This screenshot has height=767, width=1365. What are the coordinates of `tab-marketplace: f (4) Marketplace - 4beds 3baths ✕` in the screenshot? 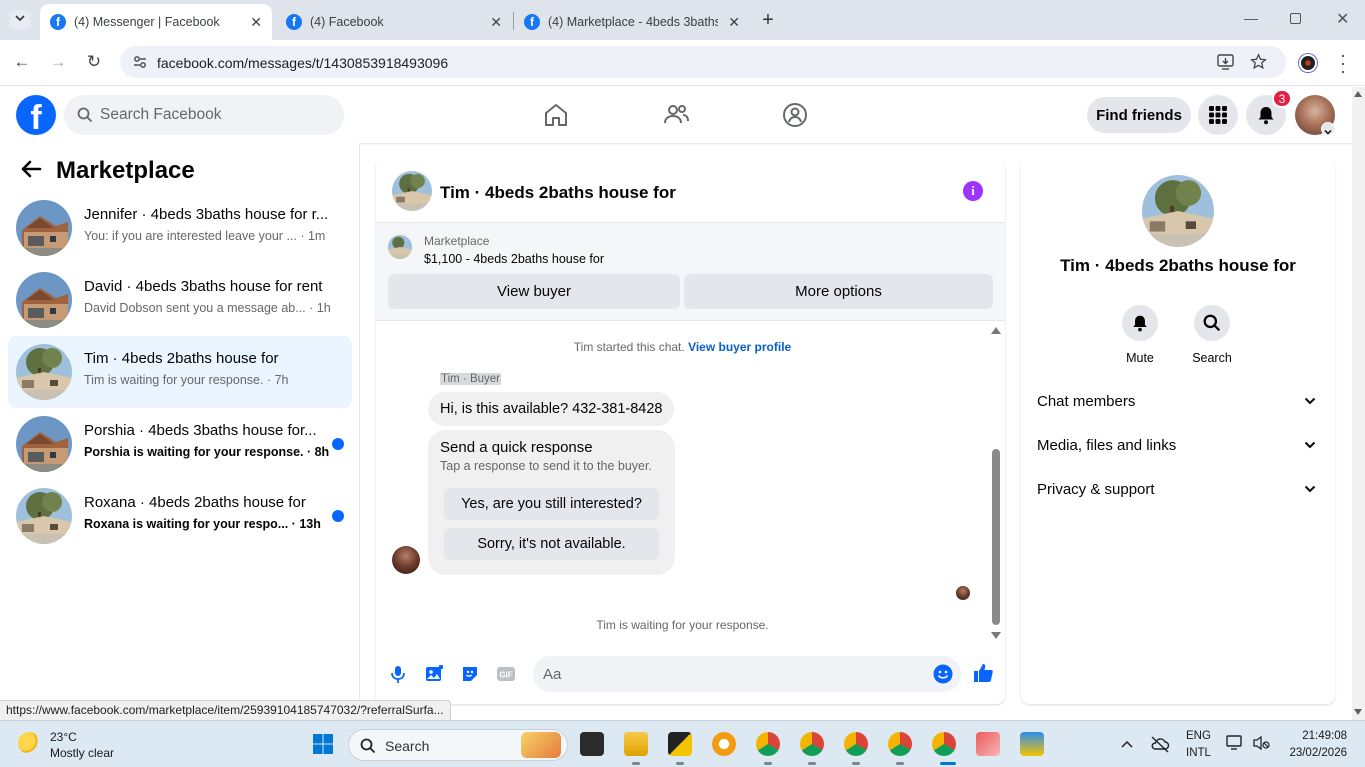 It's located at (632, 22).